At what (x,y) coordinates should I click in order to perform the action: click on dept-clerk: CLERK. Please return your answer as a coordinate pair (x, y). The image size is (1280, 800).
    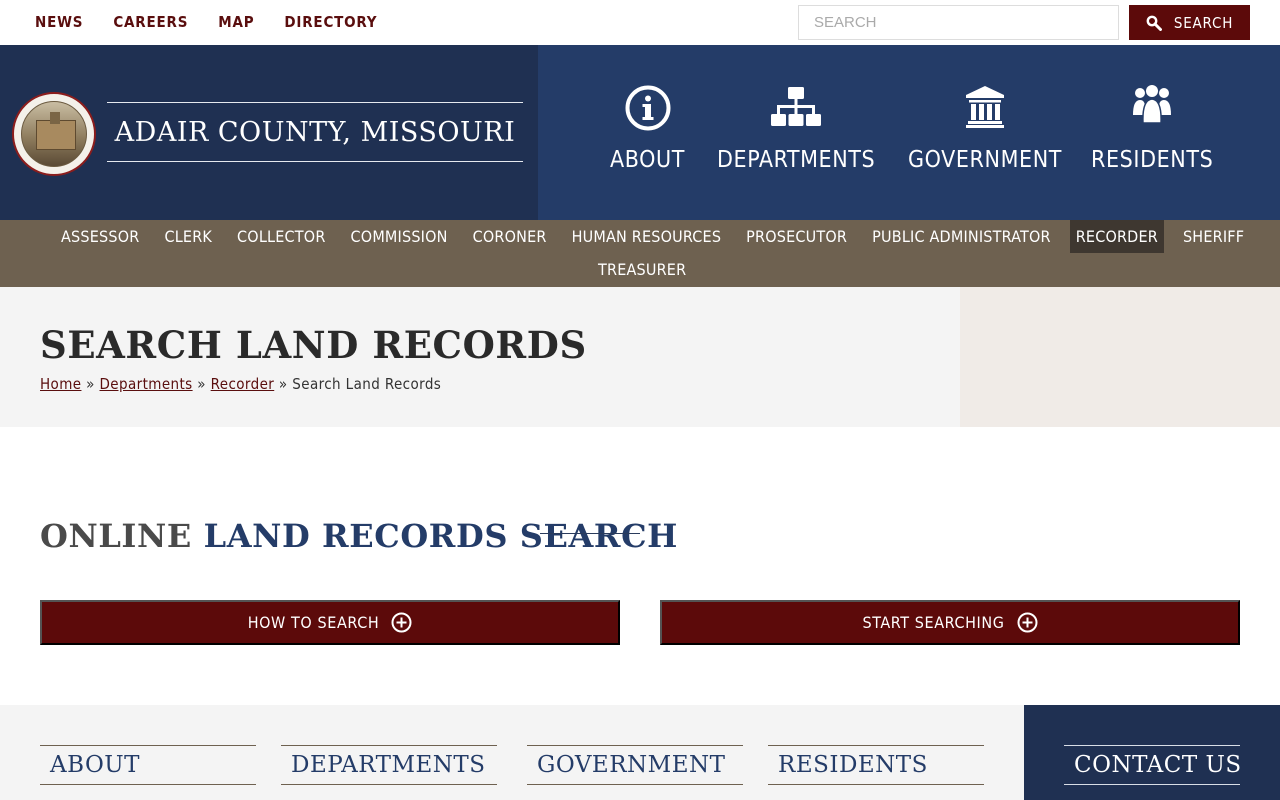
    Looking at the image, I should click on (188, 236).